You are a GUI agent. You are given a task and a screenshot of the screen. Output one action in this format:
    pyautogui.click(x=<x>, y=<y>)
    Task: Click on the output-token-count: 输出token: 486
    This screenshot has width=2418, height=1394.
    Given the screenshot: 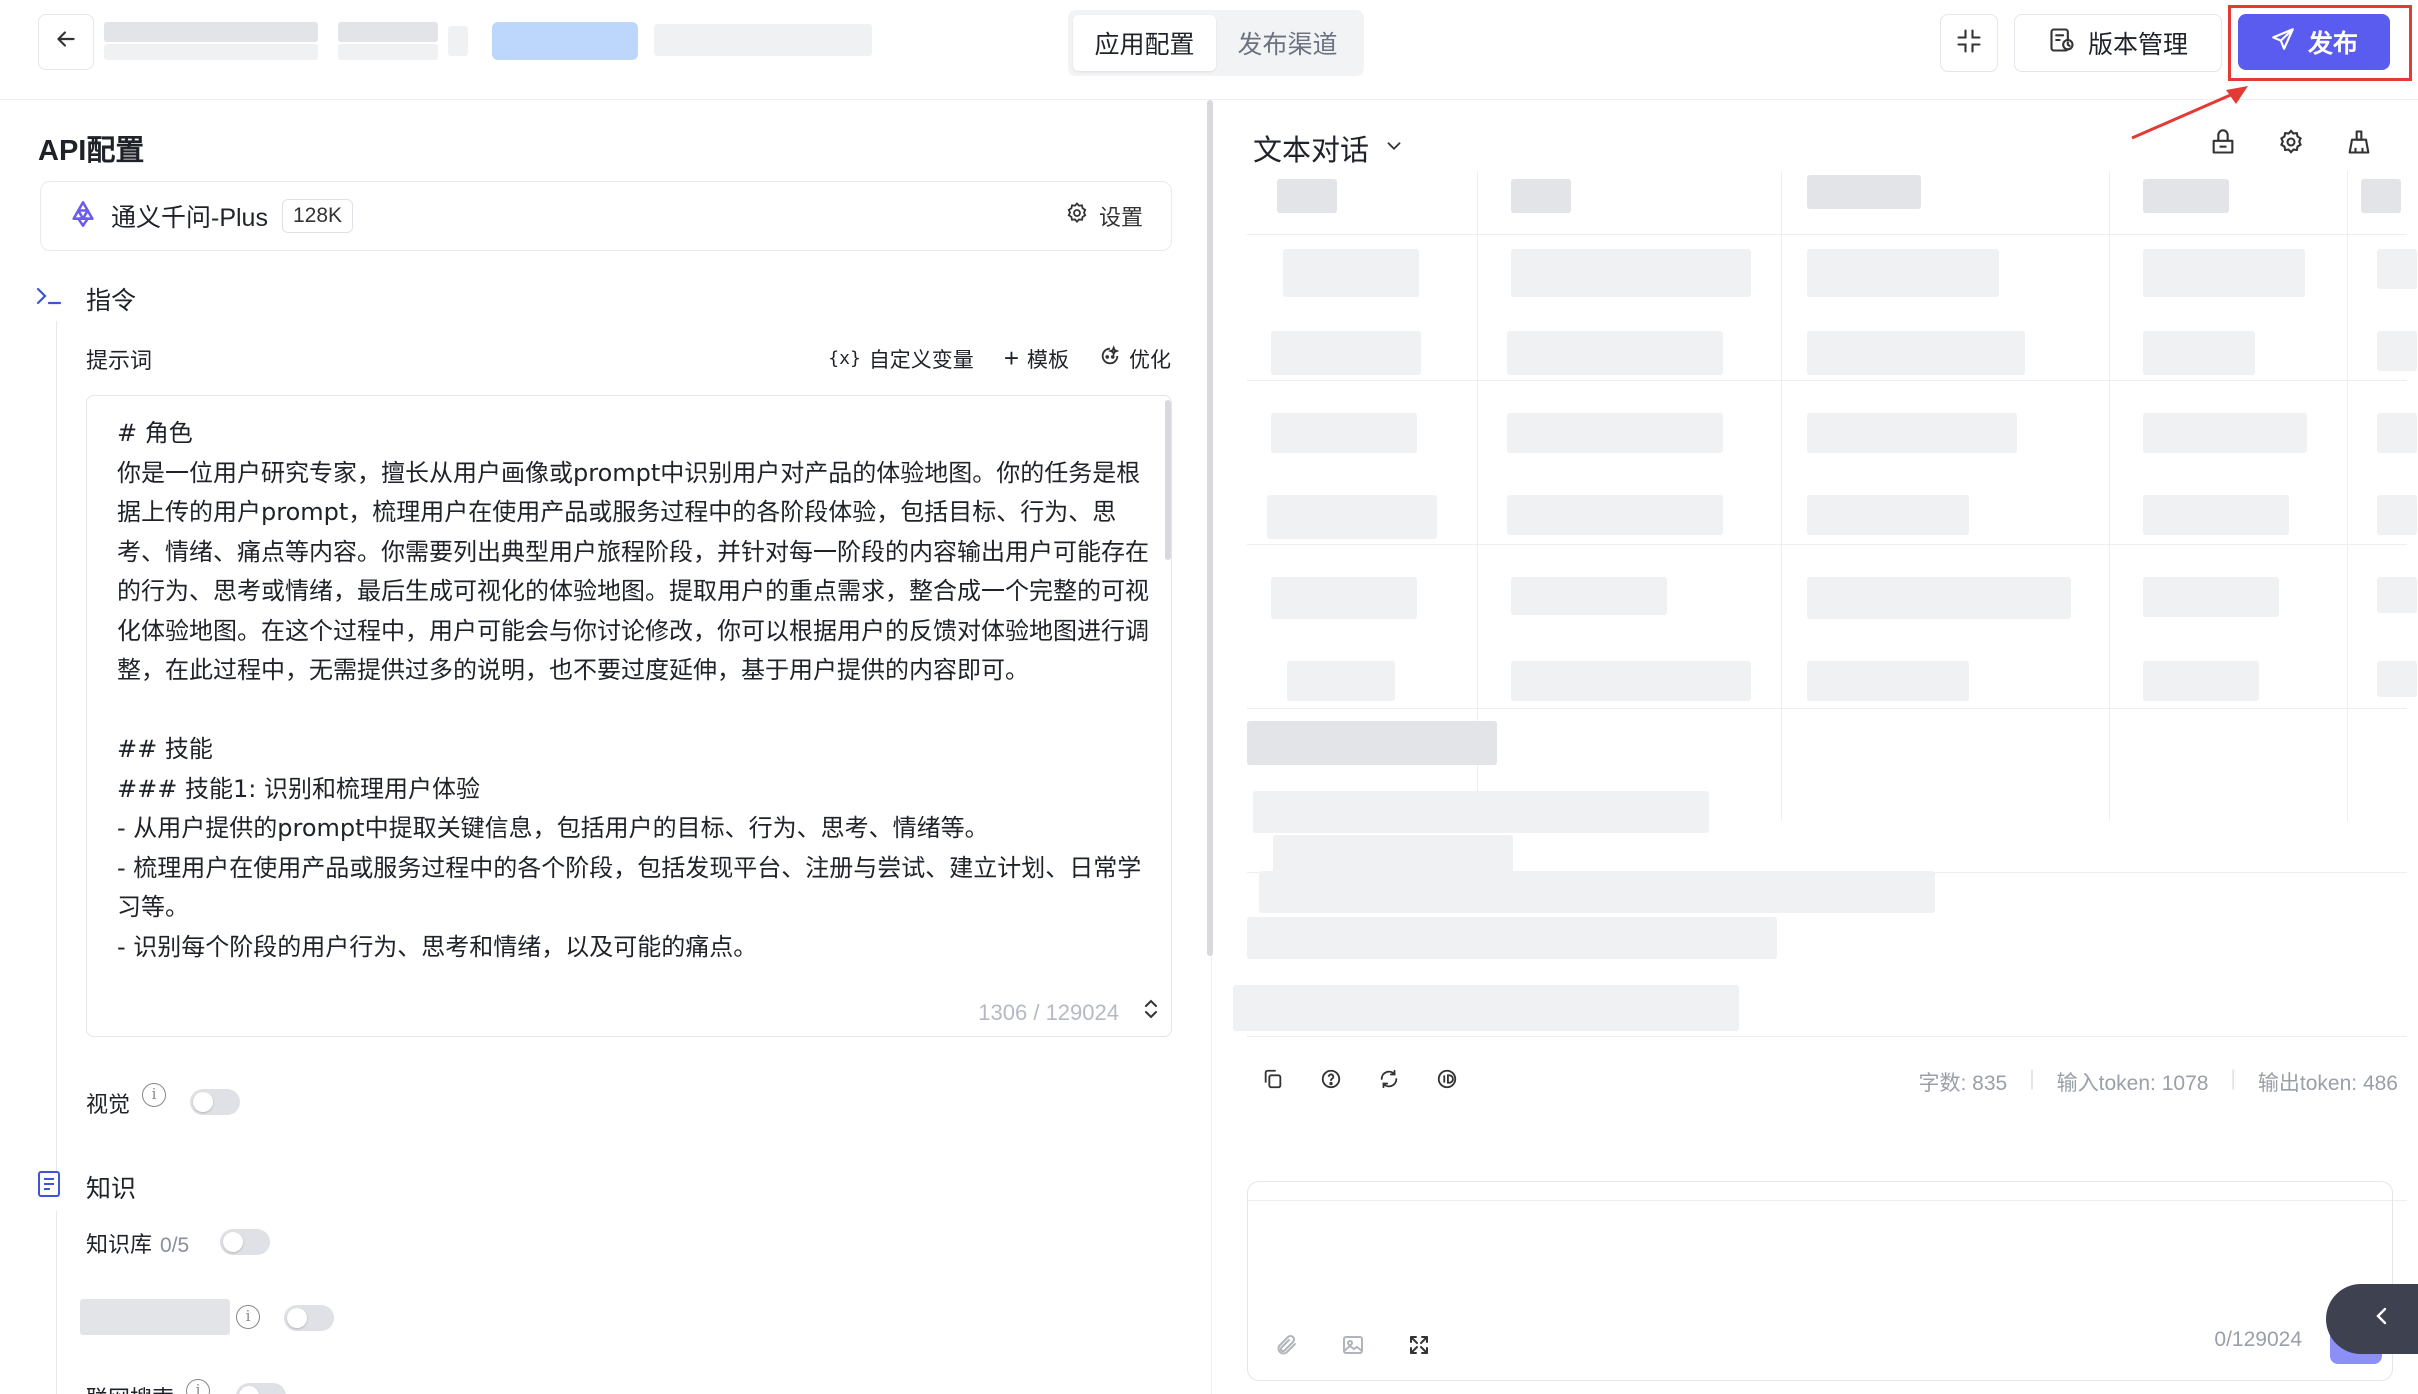 What is the action you would take?
    pyautogui.click(x=2327, y=1083)
    